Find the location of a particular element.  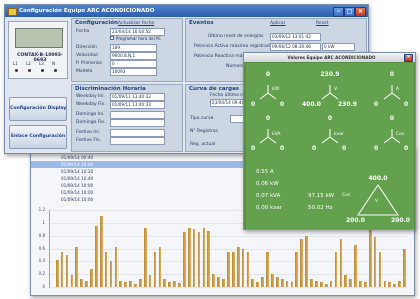

big-triangle-right: 200.0 is located at coordinates (400, 220).